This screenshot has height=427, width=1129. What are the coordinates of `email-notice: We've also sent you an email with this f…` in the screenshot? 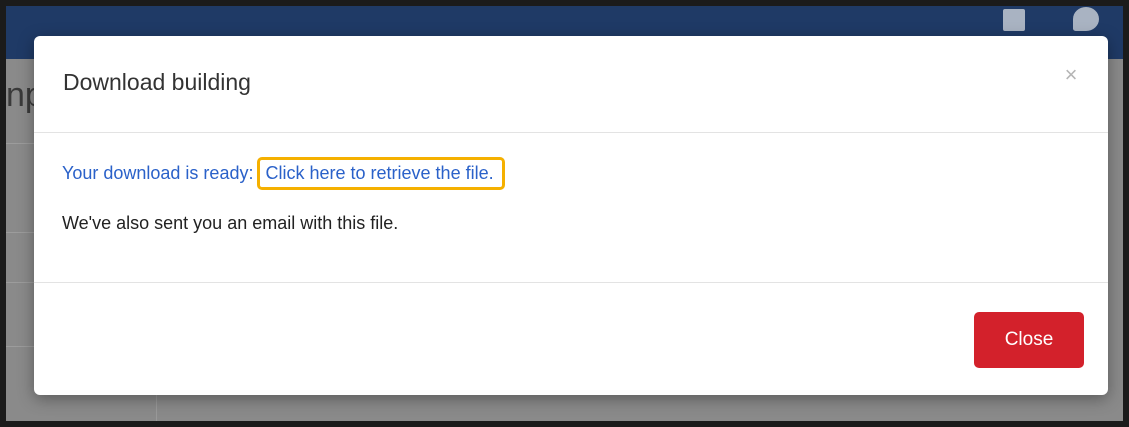 It's located at (230, 223).